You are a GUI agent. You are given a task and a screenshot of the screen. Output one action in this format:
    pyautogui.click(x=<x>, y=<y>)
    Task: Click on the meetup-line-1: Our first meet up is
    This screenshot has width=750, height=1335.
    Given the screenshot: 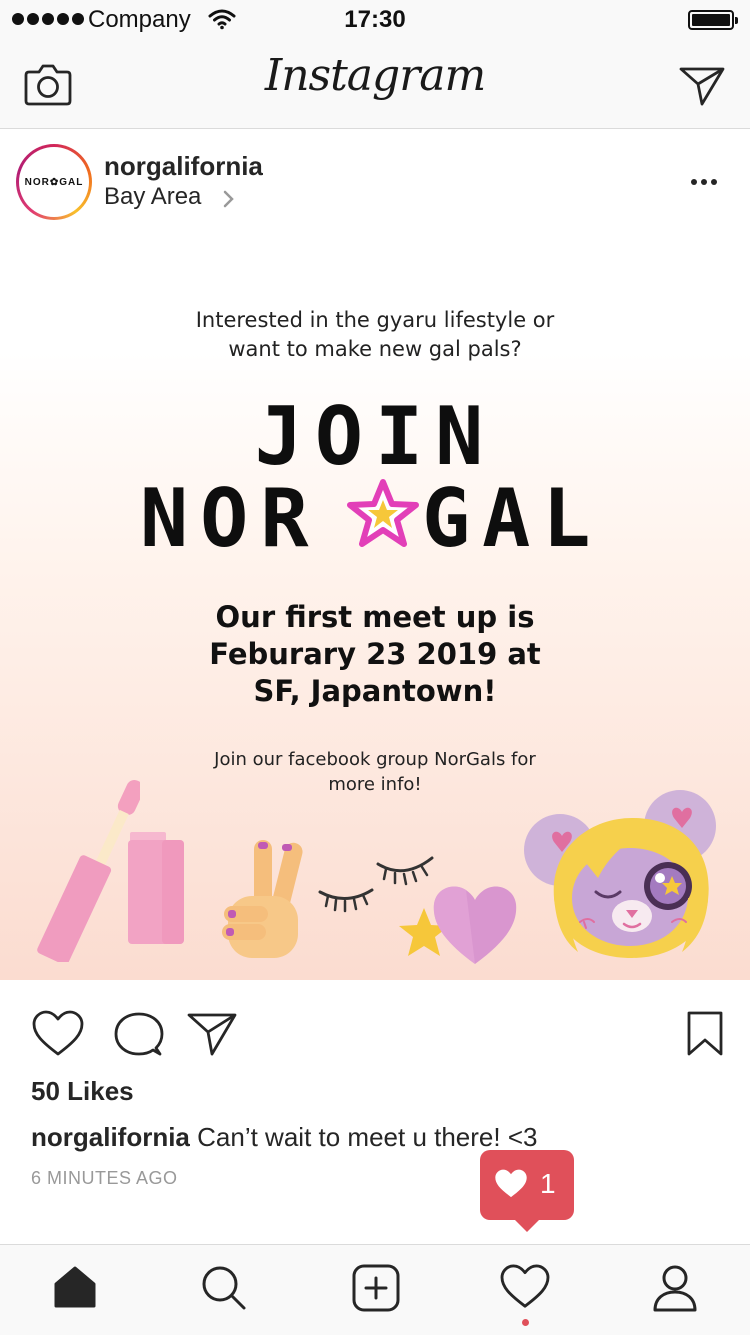 What is the action you would take?
    pyautogui.click(x=375, y=617)
    